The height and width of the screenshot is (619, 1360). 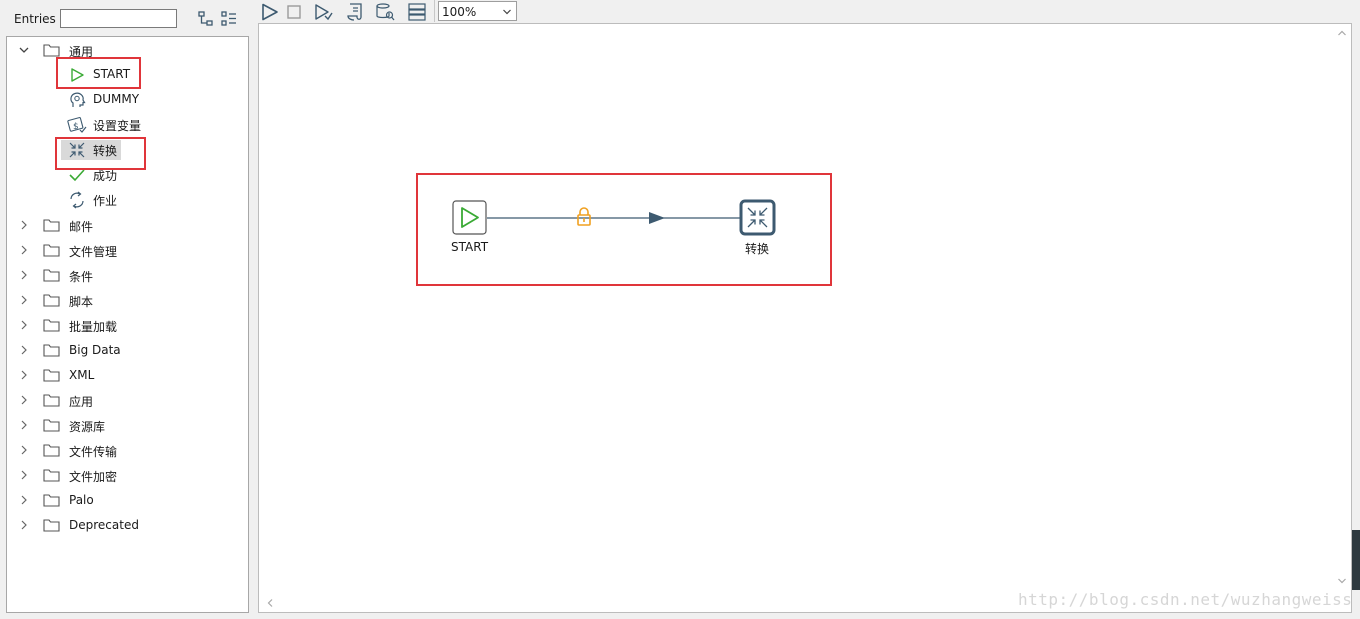 I want to click on tree-folder: Big Data, so click(x=117, y=351).